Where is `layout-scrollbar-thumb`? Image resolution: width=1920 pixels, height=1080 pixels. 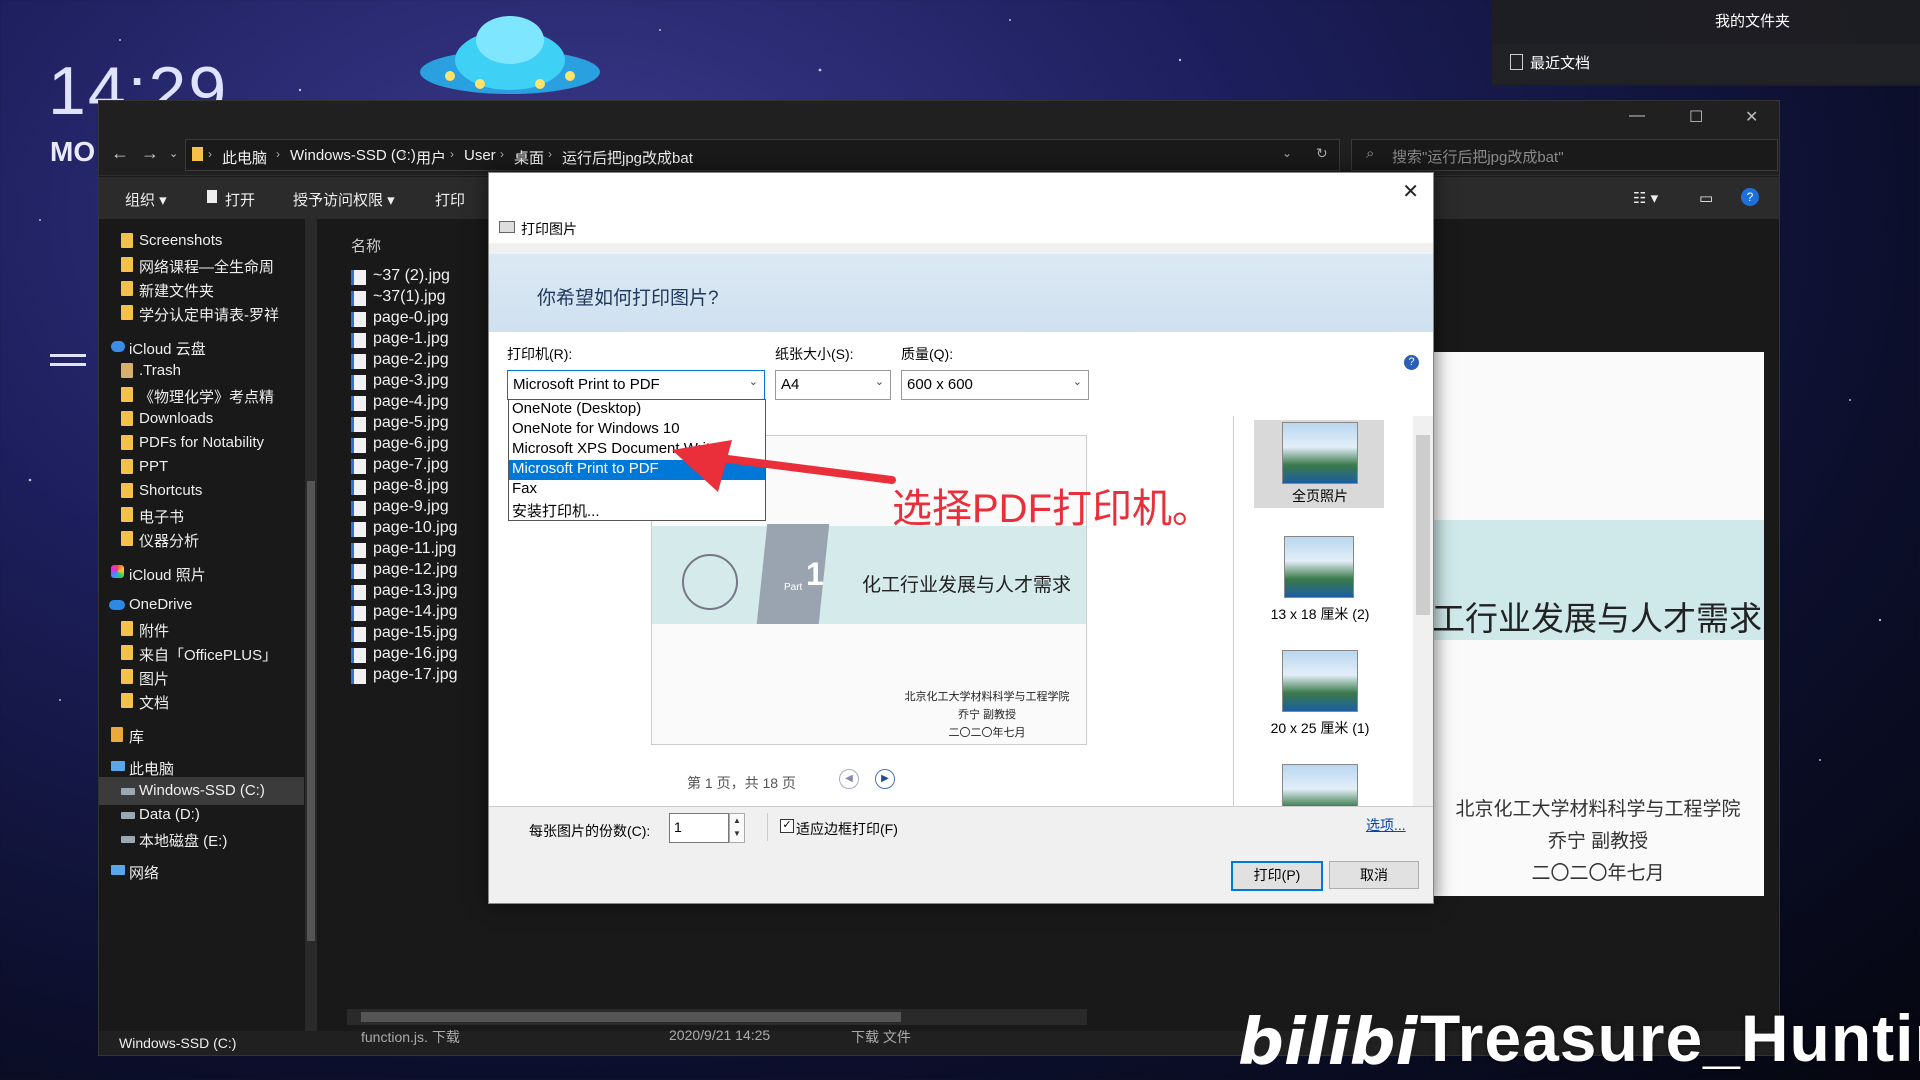
layout-scrollbar-thumb is located at coordinates (1423, 525).